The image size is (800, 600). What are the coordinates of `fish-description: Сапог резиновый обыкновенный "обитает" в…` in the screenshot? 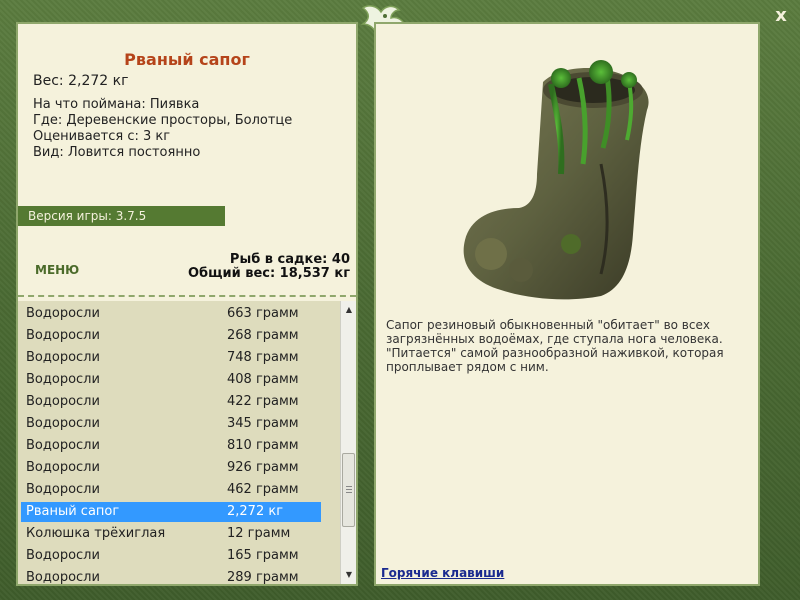 It's located at (566, 346).